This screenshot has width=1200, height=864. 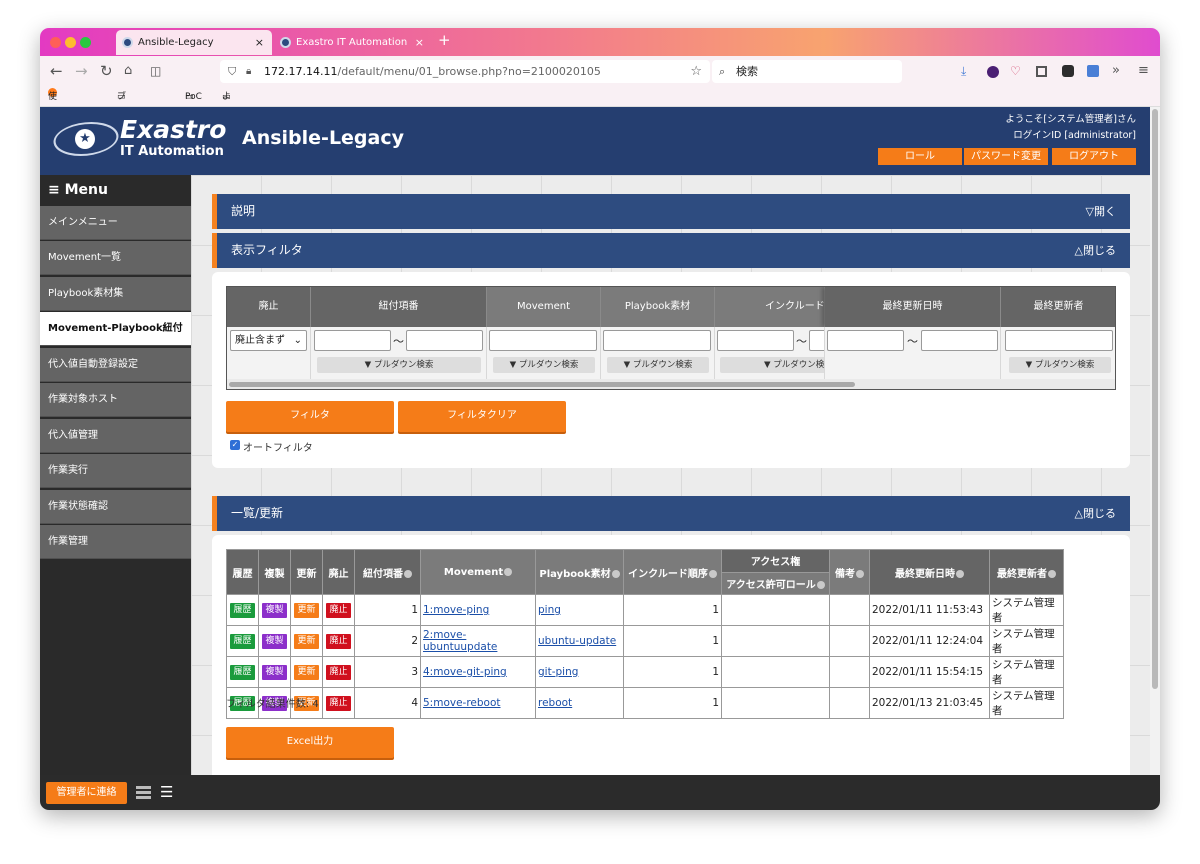 What do you see at coordinates (235, 445) in the screenshot?
I see `autofilter-checkbox: ✓` at bounding box center [235, 445].